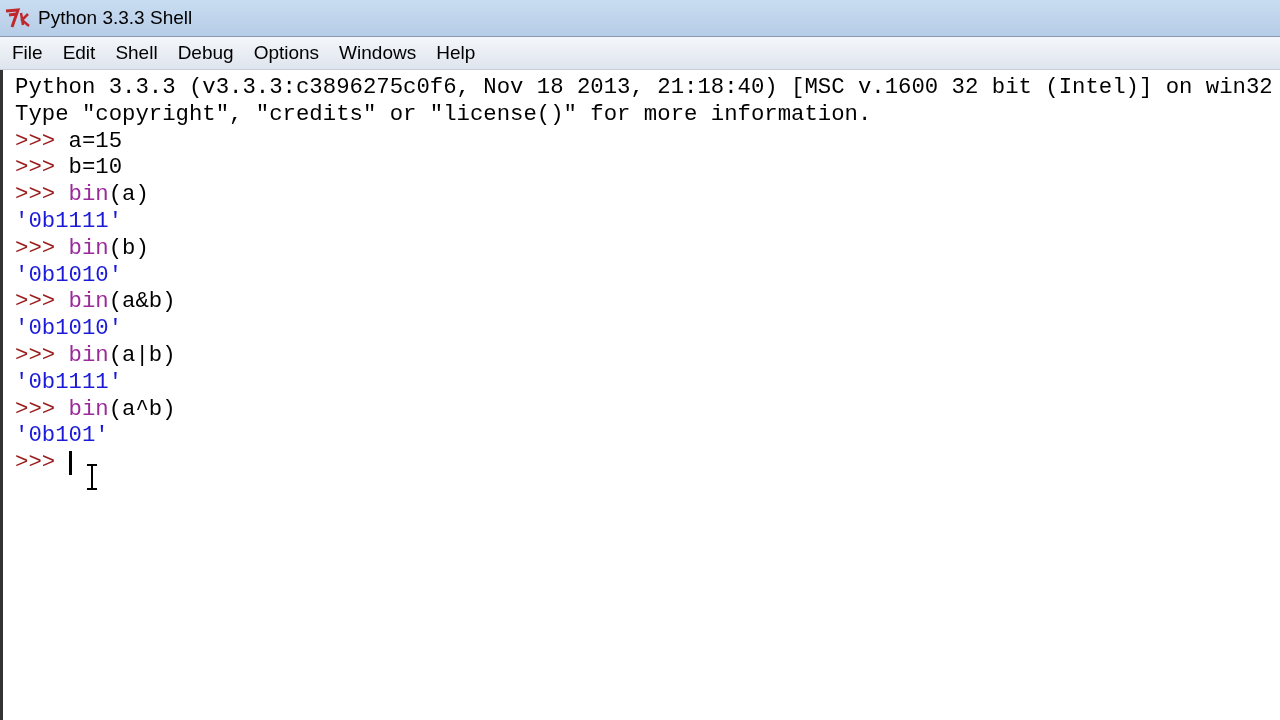 Image resolution: width=1280 pixels, height=720 pixels. Describe the element at coordinates (122, 355) in the screenshot. I see `code-text: bin(a|b)` at that location.